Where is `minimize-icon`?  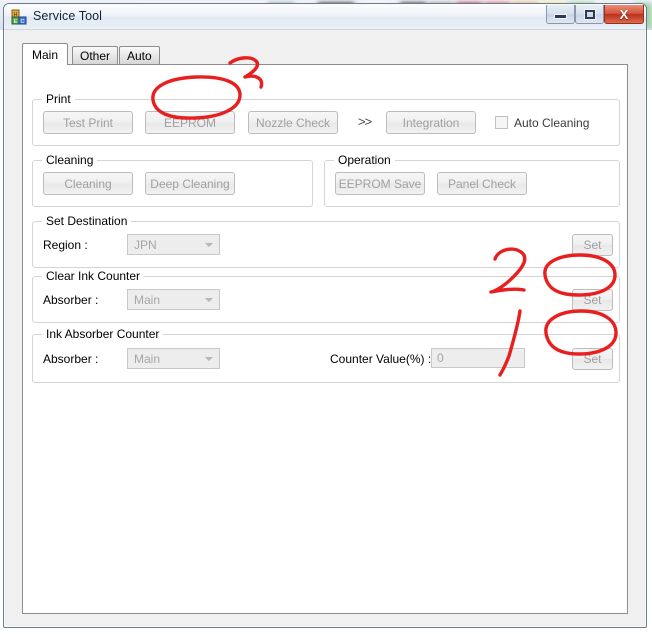
minimize-icon is located at coordinates (560, 16).